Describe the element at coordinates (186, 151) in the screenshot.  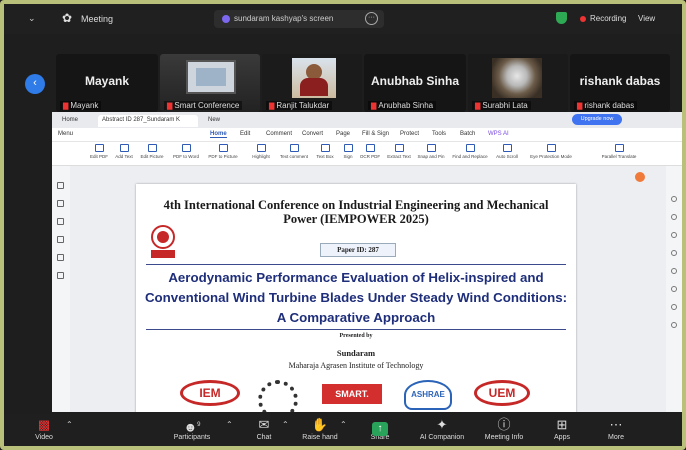
I see `ribbon-pdf-to-word: PDF to Word` at that location.